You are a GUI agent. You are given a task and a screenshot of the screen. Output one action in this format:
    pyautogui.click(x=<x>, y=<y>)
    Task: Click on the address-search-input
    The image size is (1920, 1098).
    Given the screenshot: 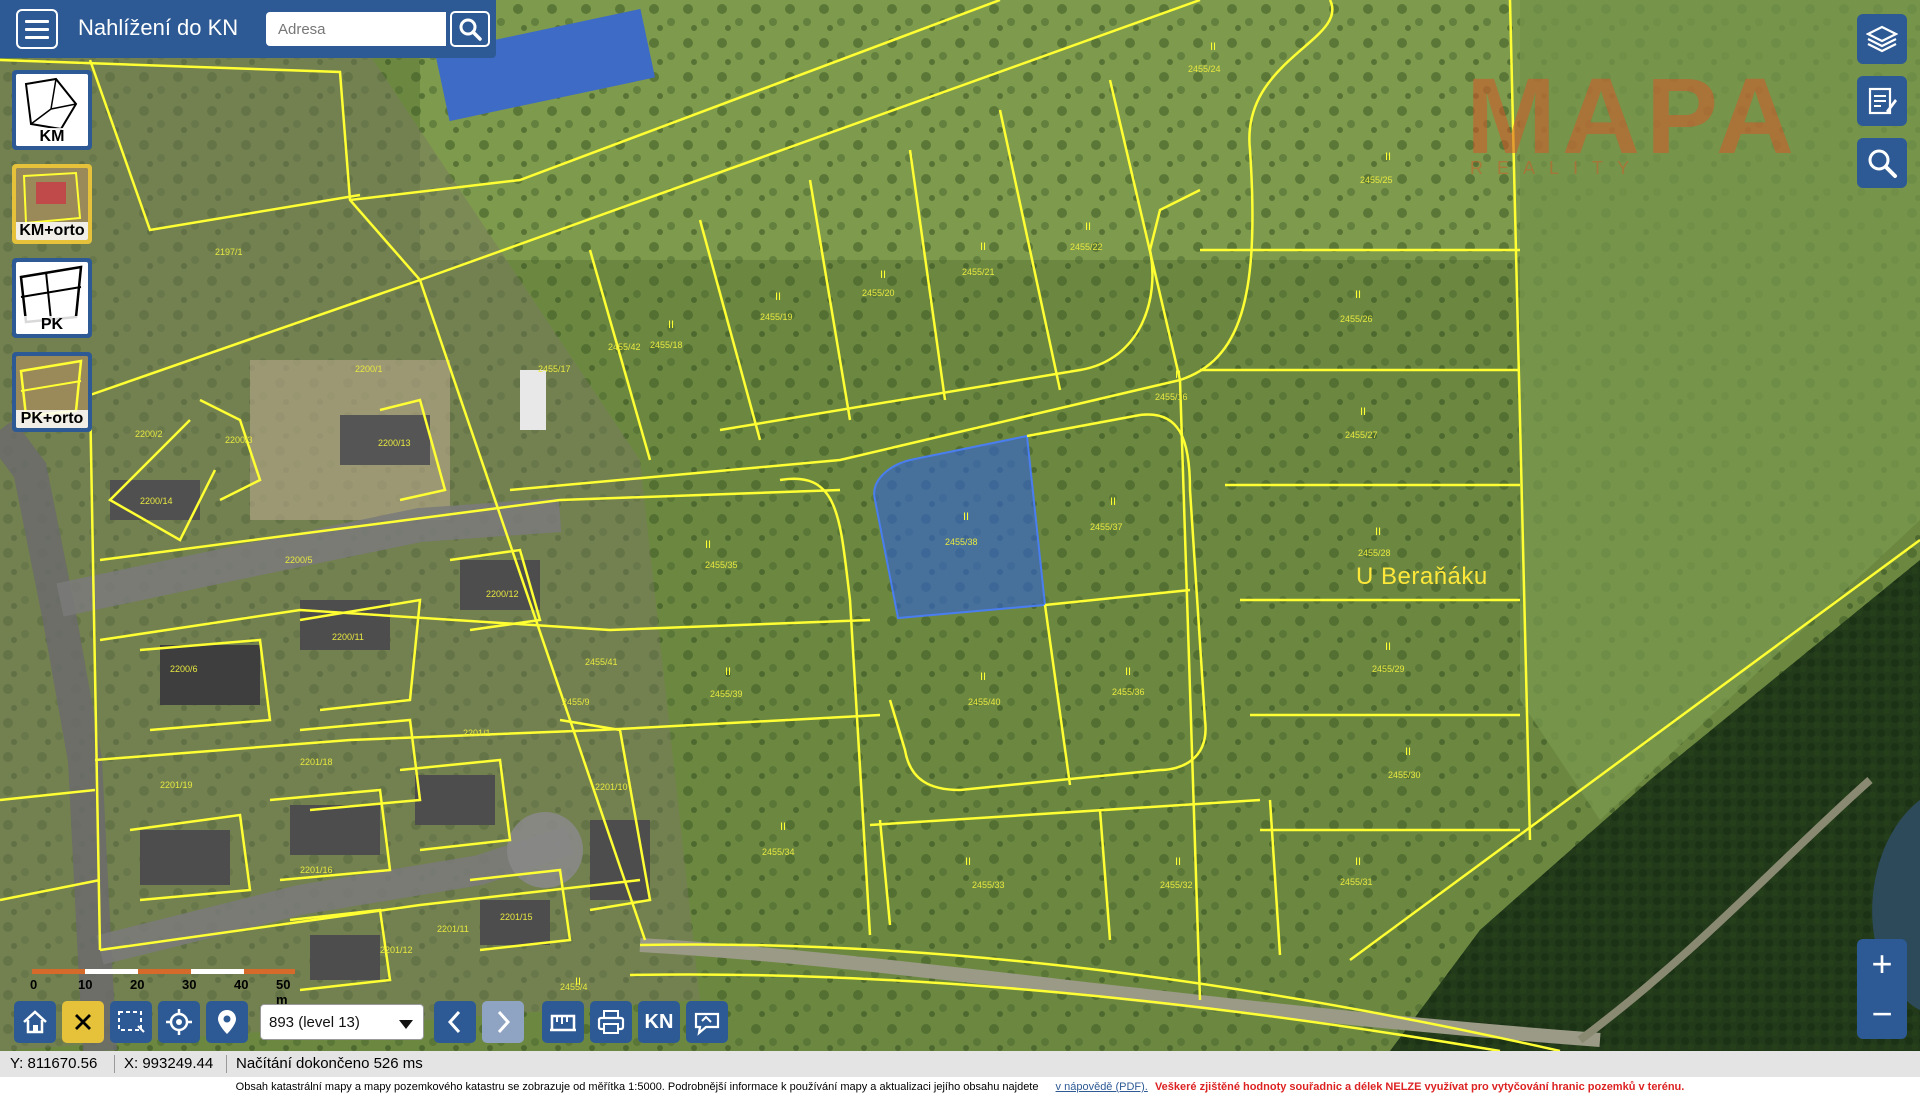 What is the action you would take?
    pyautogui.click(x=356, y=29)
    